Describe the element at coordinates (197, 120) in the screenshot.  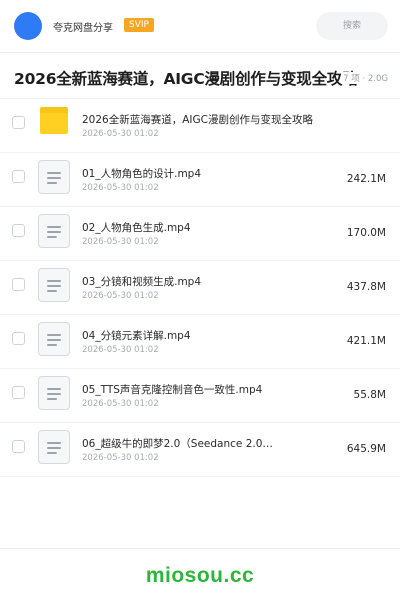
I see `item-name: 2026全新蓝海赛道，AIGC漫剧创作与变现全攻略` at that location.